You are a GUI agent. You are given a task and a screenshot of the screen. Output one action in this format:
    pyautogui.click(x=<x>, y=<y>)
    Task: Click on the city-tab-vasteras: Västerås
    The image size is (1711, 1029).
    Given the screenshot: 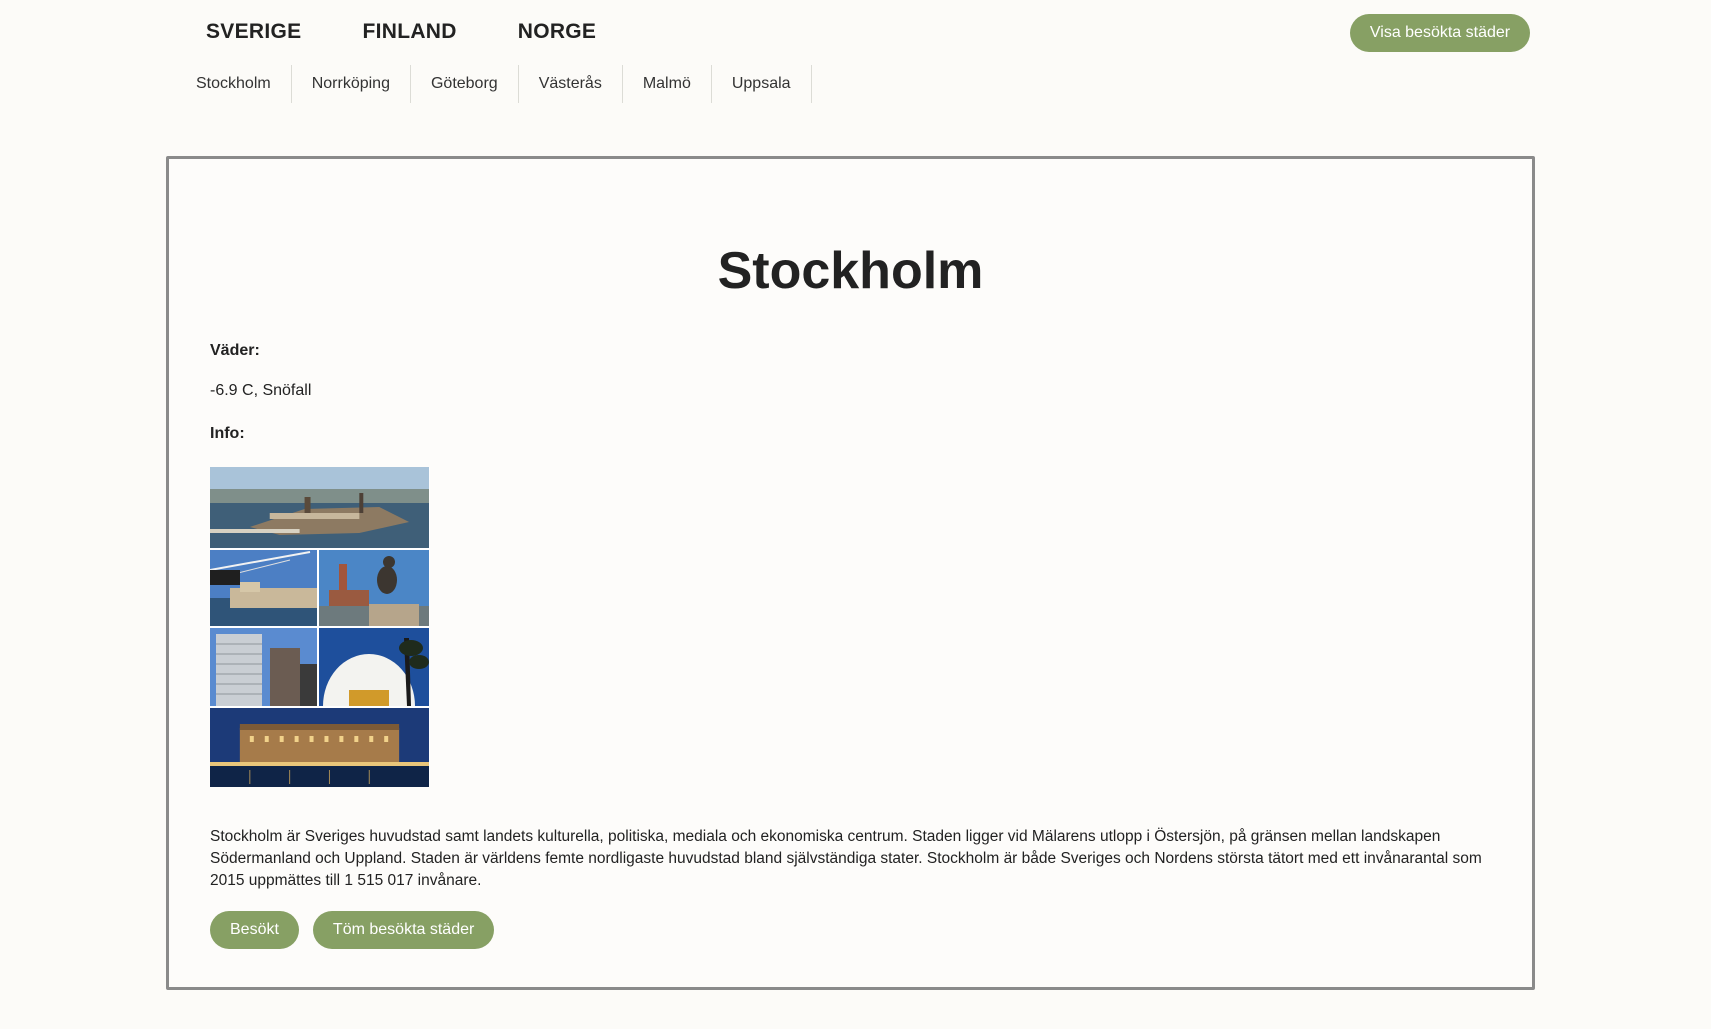 What is the action you would take?
    pyautogui.click(x=571, y=84)
    